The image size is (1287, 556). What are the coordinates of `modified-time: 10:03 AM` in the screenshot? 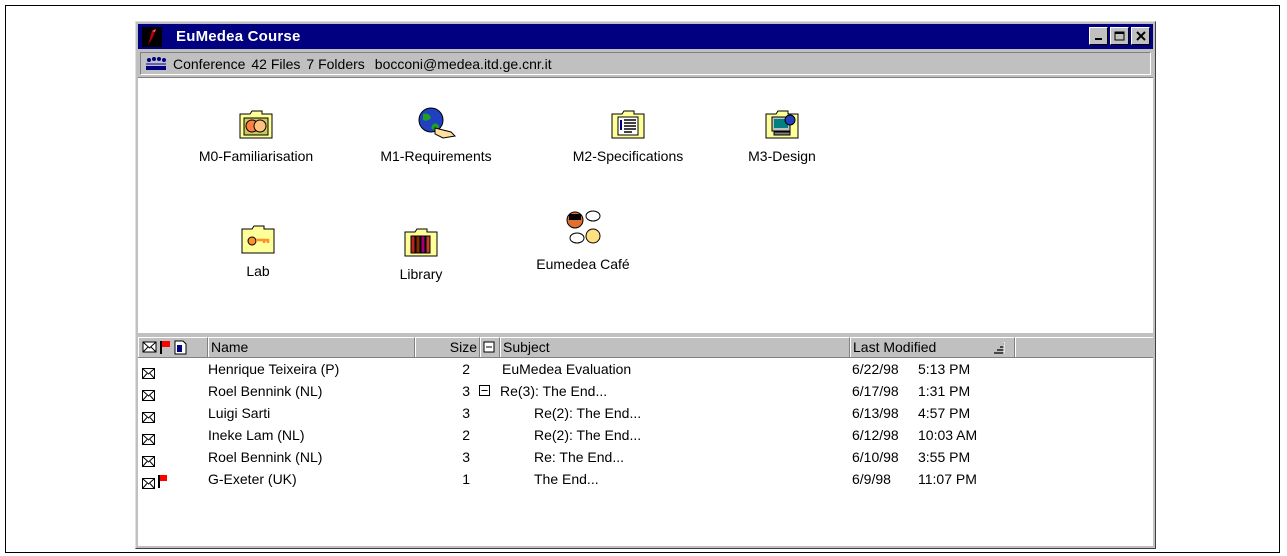 It's located at (948, 435).